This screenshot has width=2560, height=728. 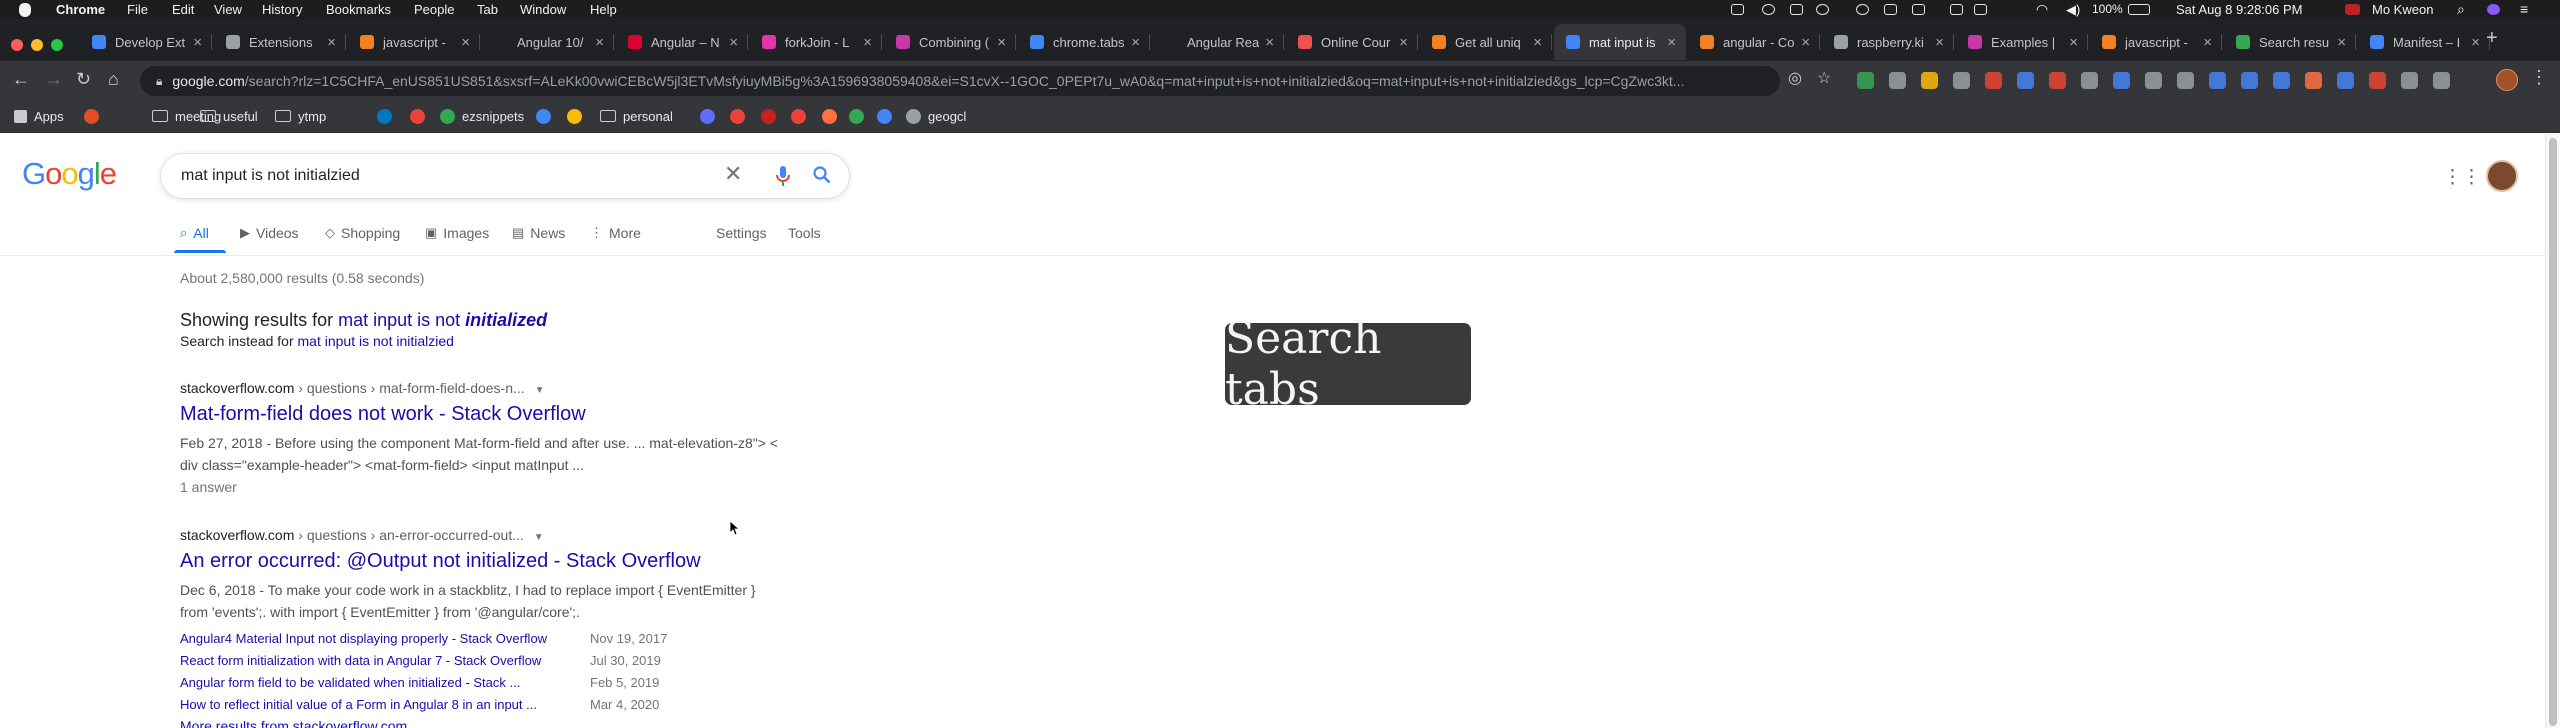 I want to click on close-window-icon, so click(x=17, y=45).